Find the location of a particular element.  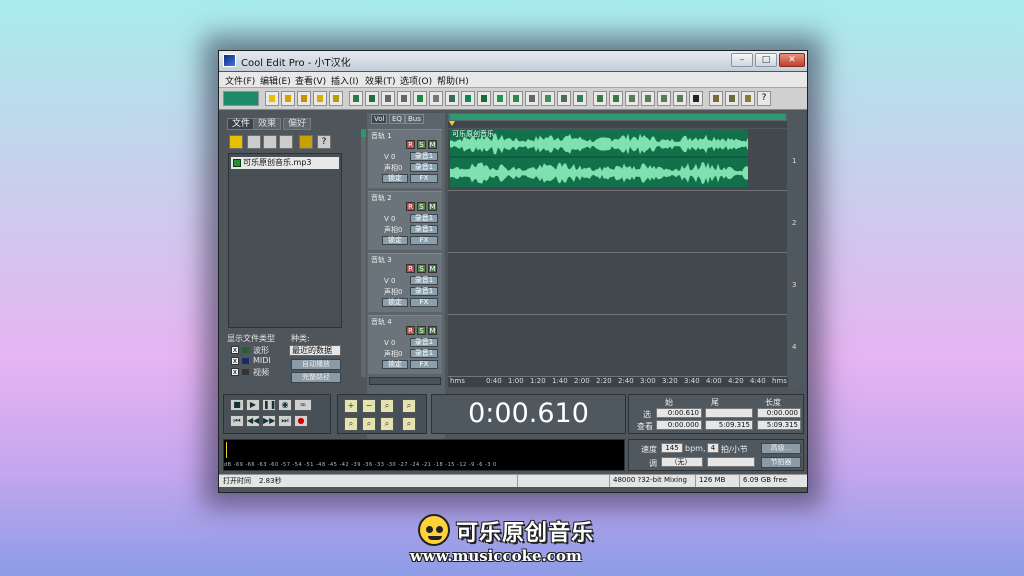

save-icon is located at coordinates (304, 98).